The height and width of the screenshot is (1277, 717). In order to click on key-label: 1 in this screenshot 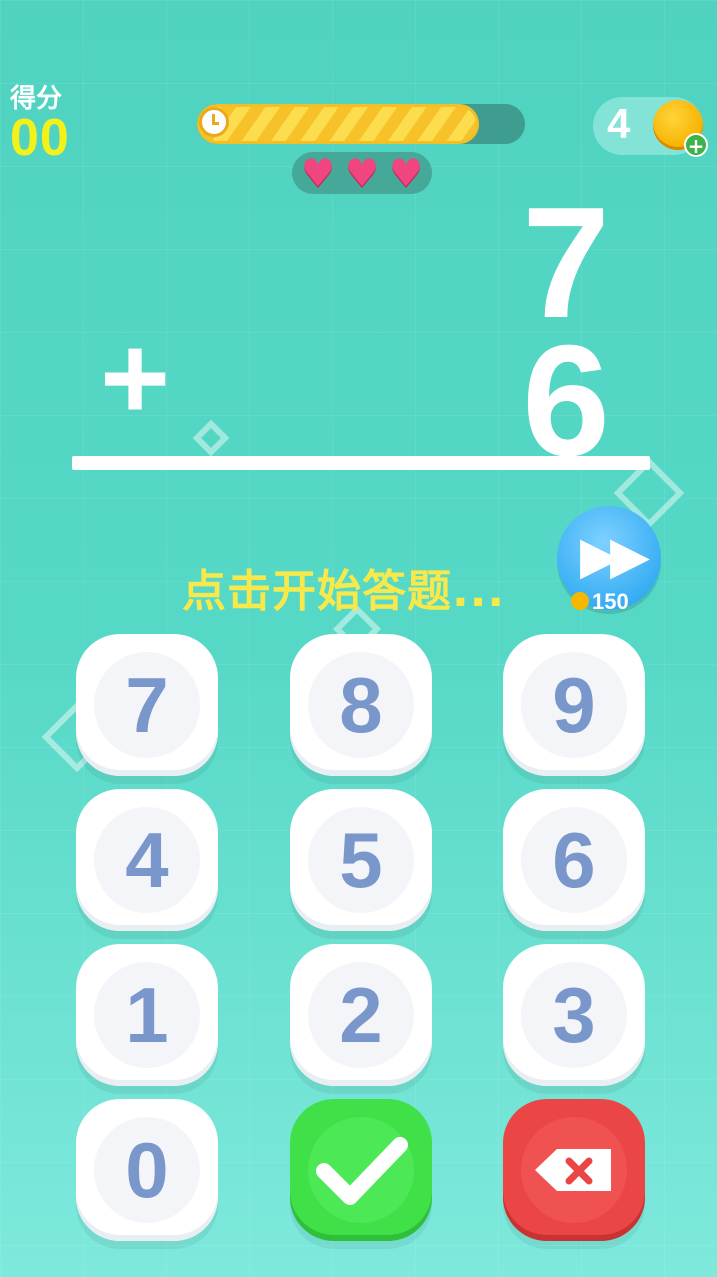, I will do `click(147, 1015)`.